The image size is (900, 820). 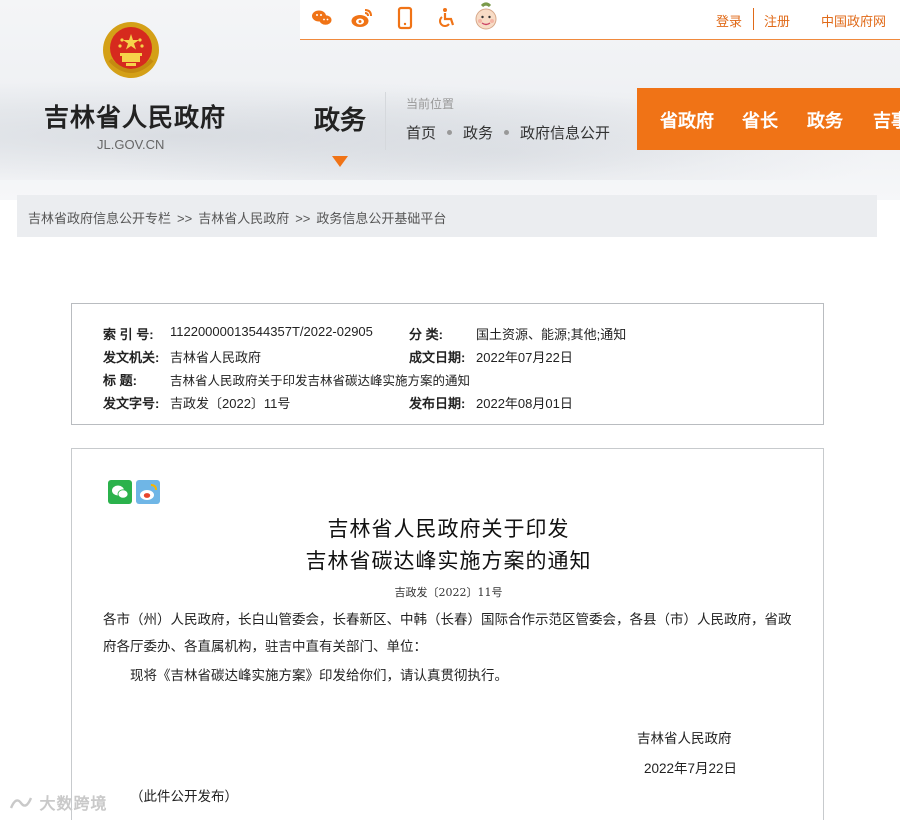 What do you see at coordinates (447, 18) in the screenshot?
I see `accessibility-icon` at bounding box center [447, 18].